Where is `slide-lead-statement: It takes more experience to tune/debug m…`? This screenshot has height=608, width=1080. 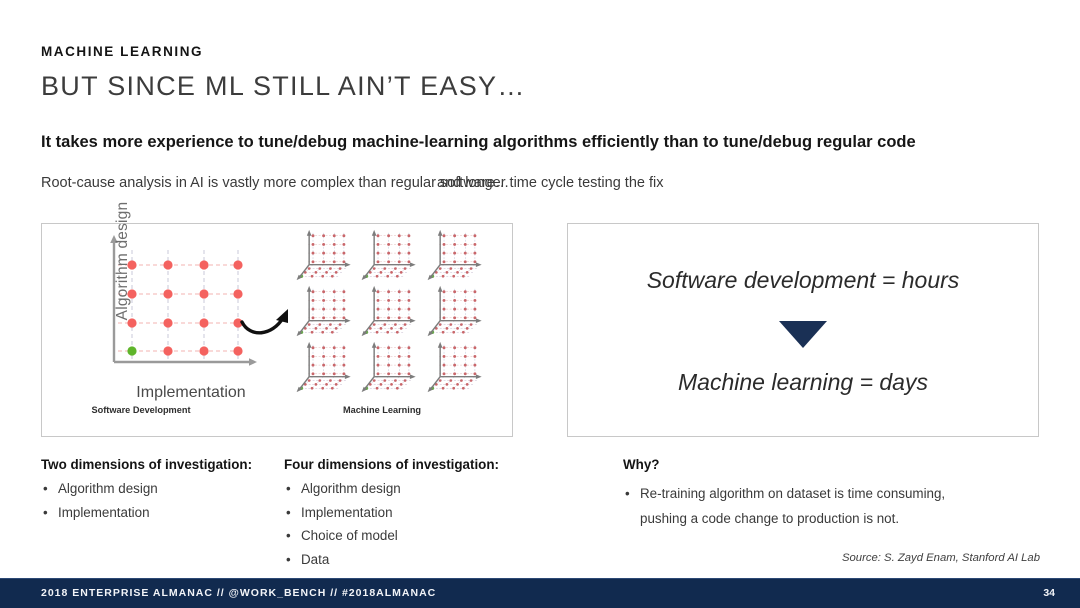 slide-lead-statement: It takes more experience to tune/debug m… is located at coordinates (478, 142).